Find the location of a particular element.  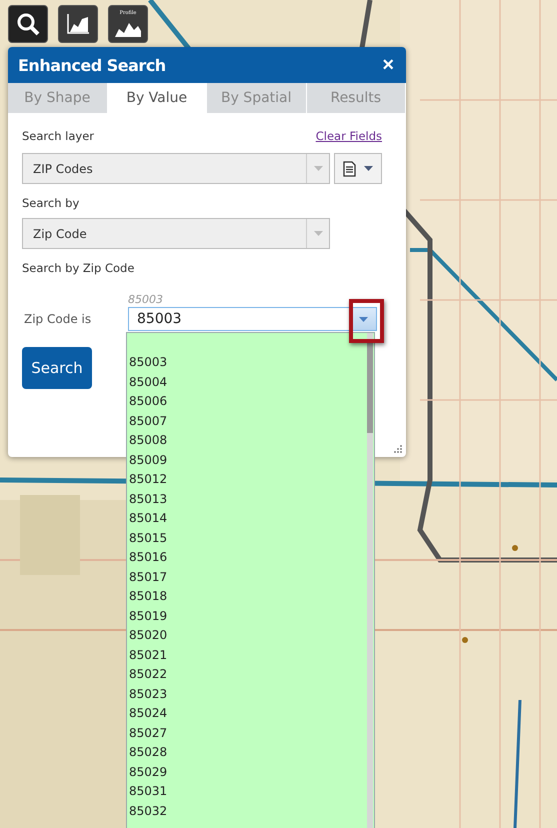

search-by-select: Zip Code is located at coordinates (176, 233).